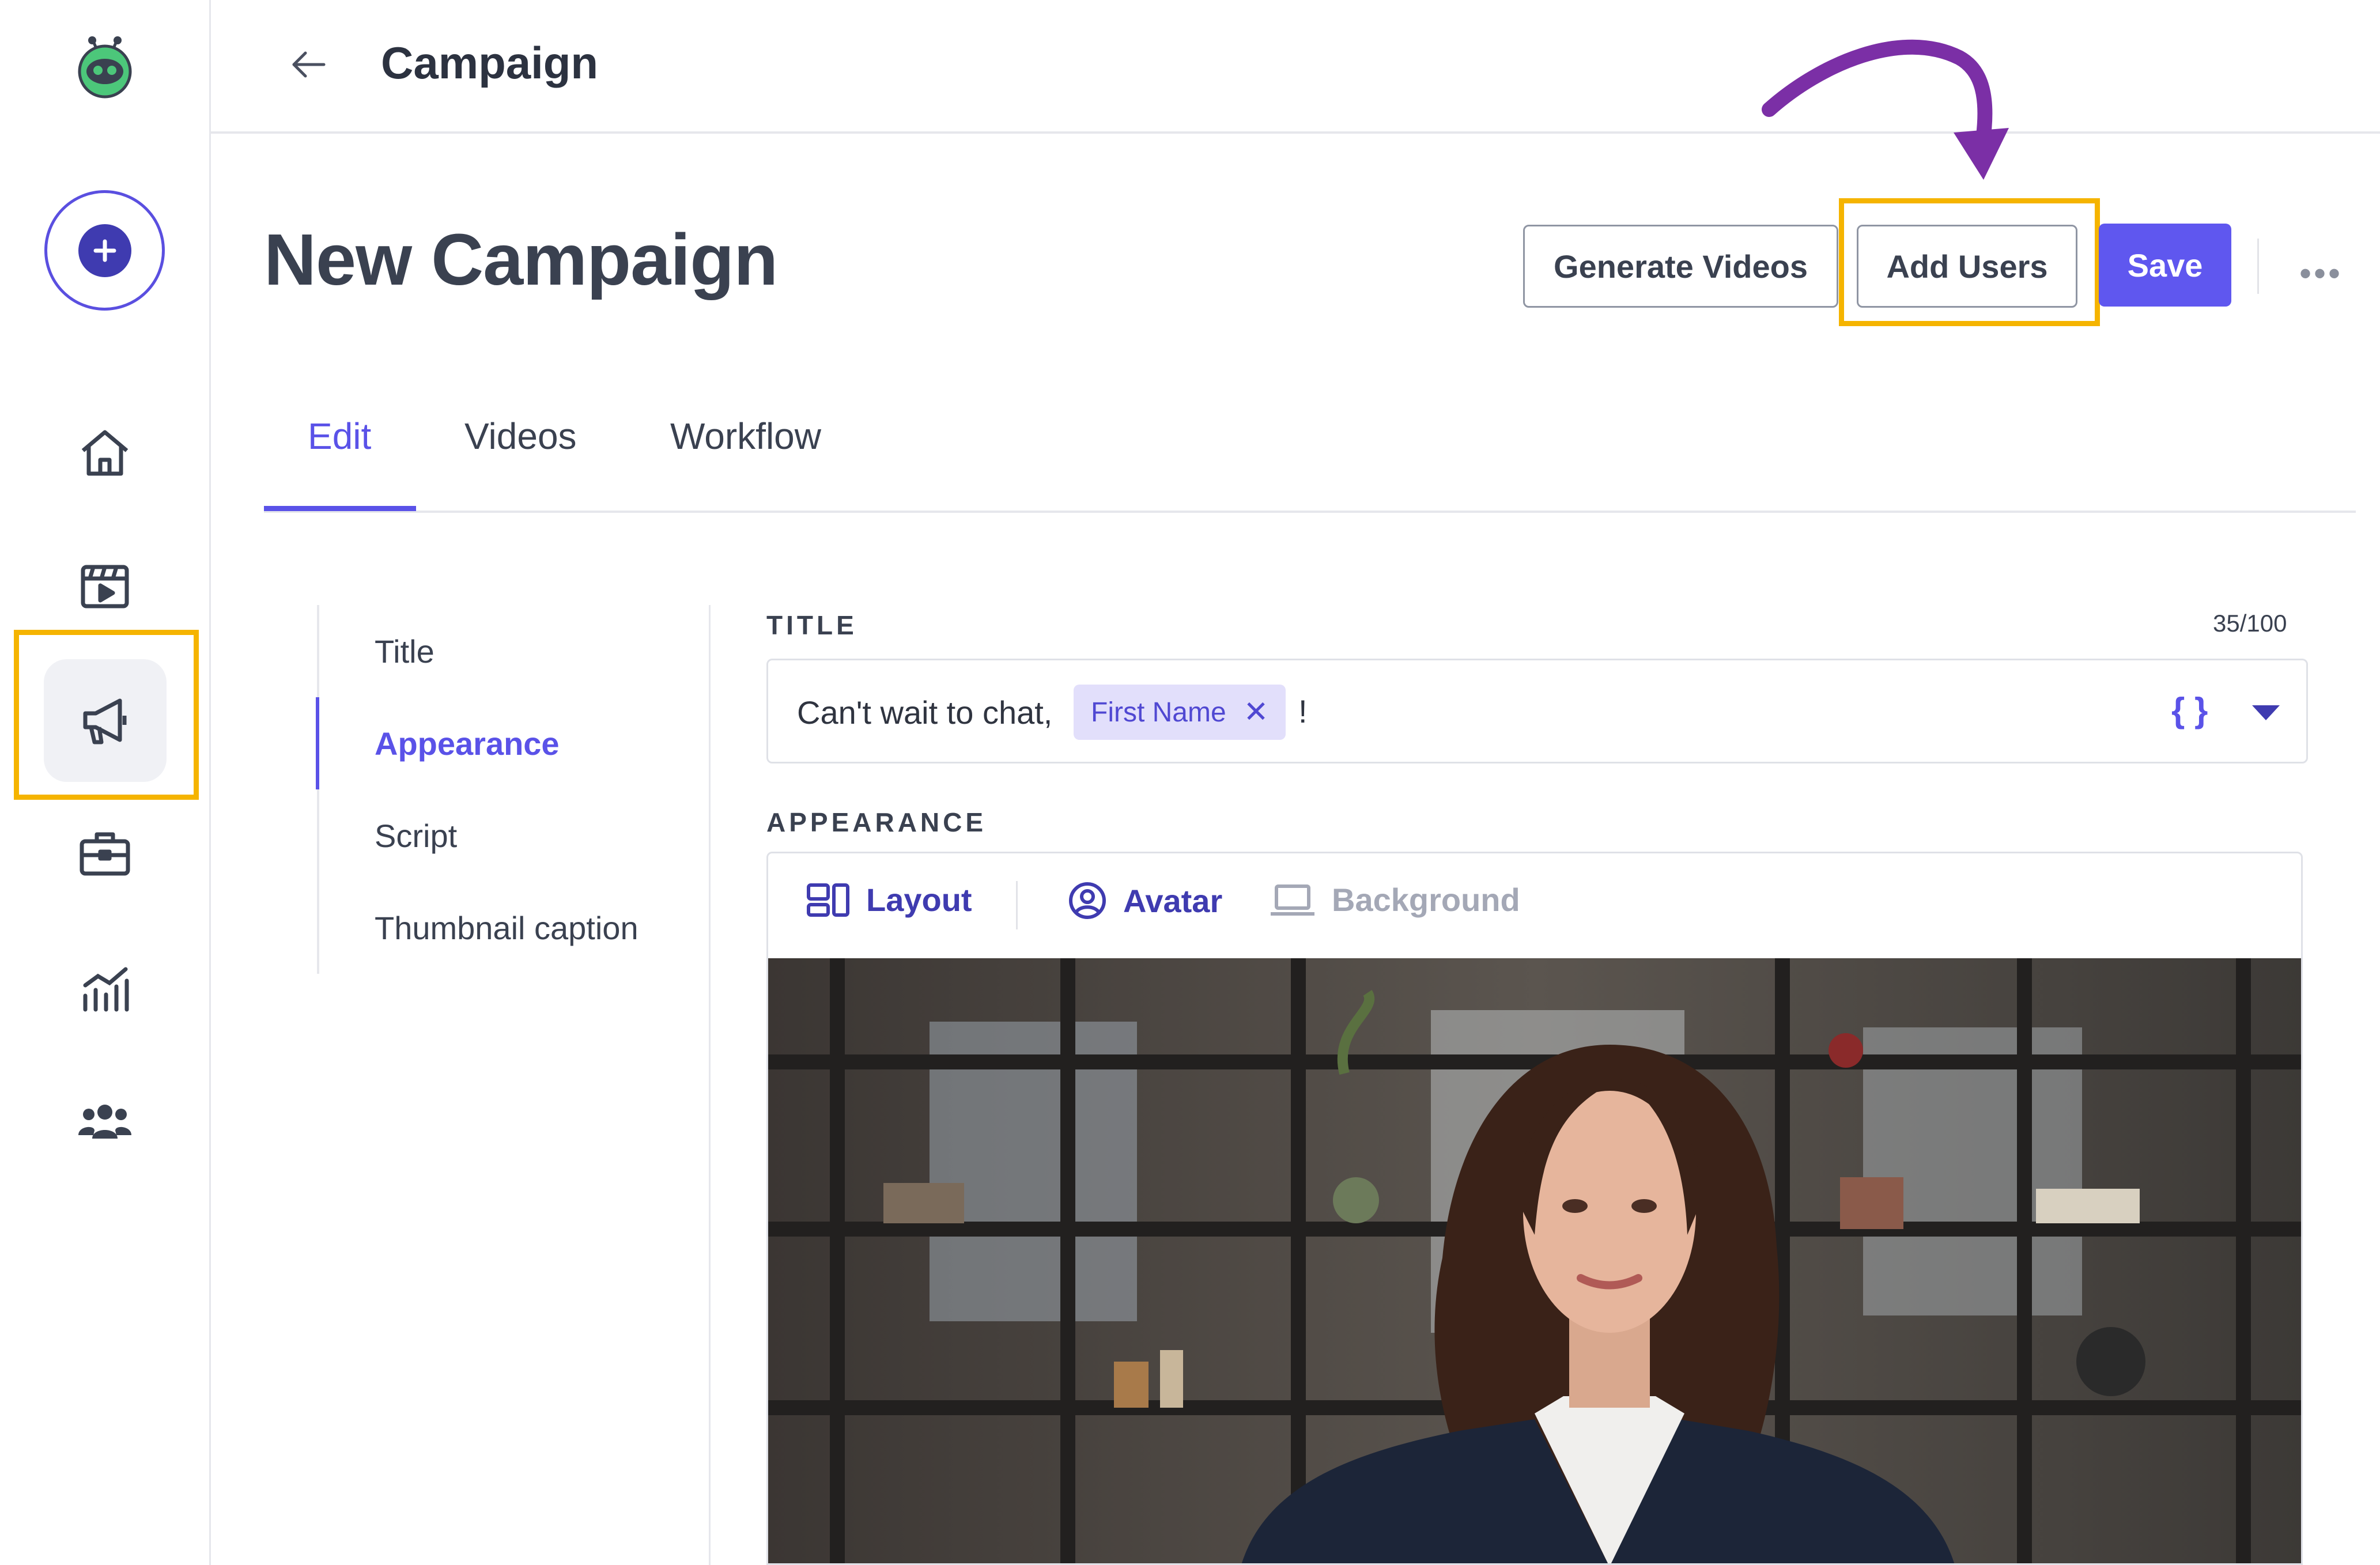  Describe the element at coordinates (919, 900) in the screenshot. I see `subtab-layout-label: Layout` at that location.